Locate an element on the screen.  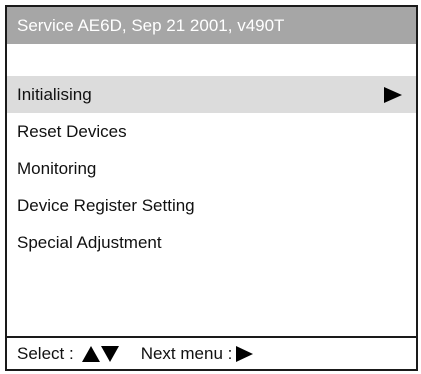
window-title: Service AE6D, Sep 21 2001, v490T is located at coordinates (151, 25).